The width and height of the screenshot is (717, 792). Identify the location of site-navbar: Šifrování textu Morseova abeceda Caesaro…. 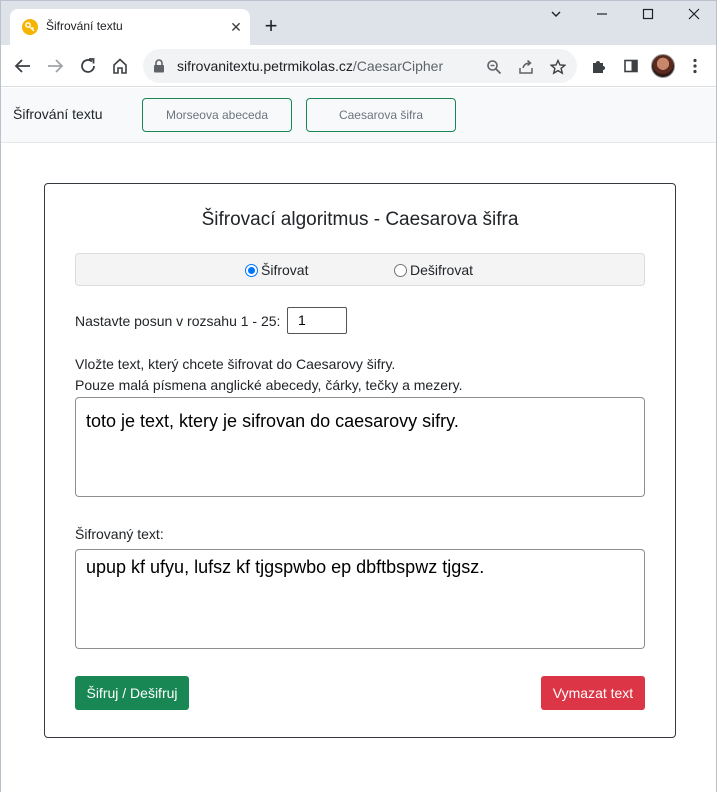
(358, 115).